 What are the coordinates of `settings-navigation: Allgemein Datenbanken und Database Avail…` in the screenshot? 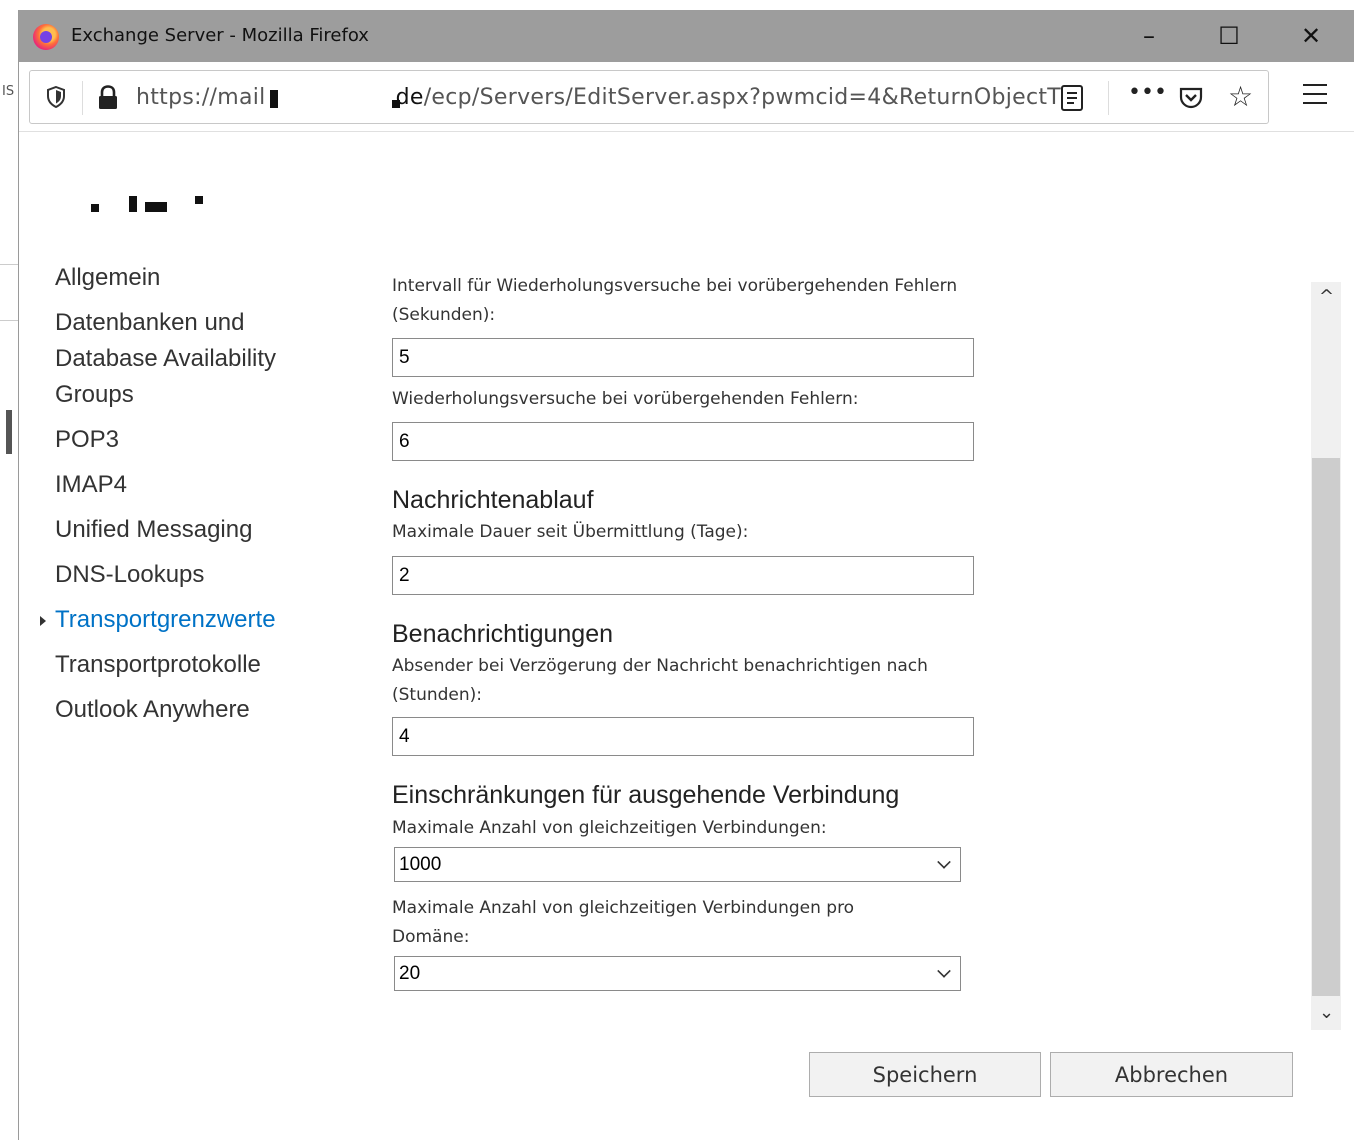 It's located at (177, 498).